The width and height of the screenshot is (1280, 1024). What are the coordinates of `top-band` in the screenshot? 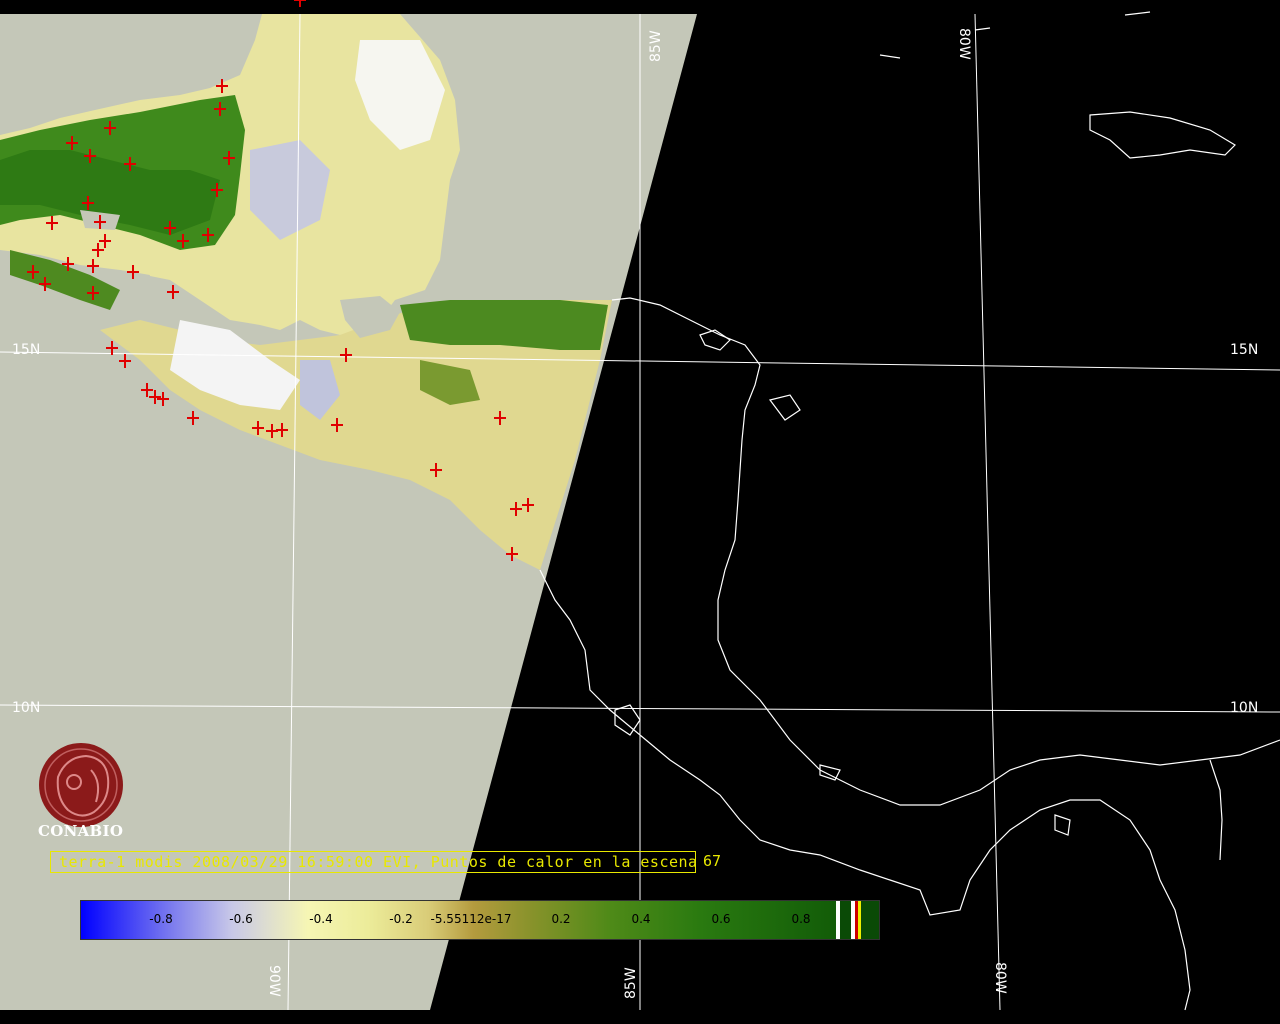 It's located at (640, 7).